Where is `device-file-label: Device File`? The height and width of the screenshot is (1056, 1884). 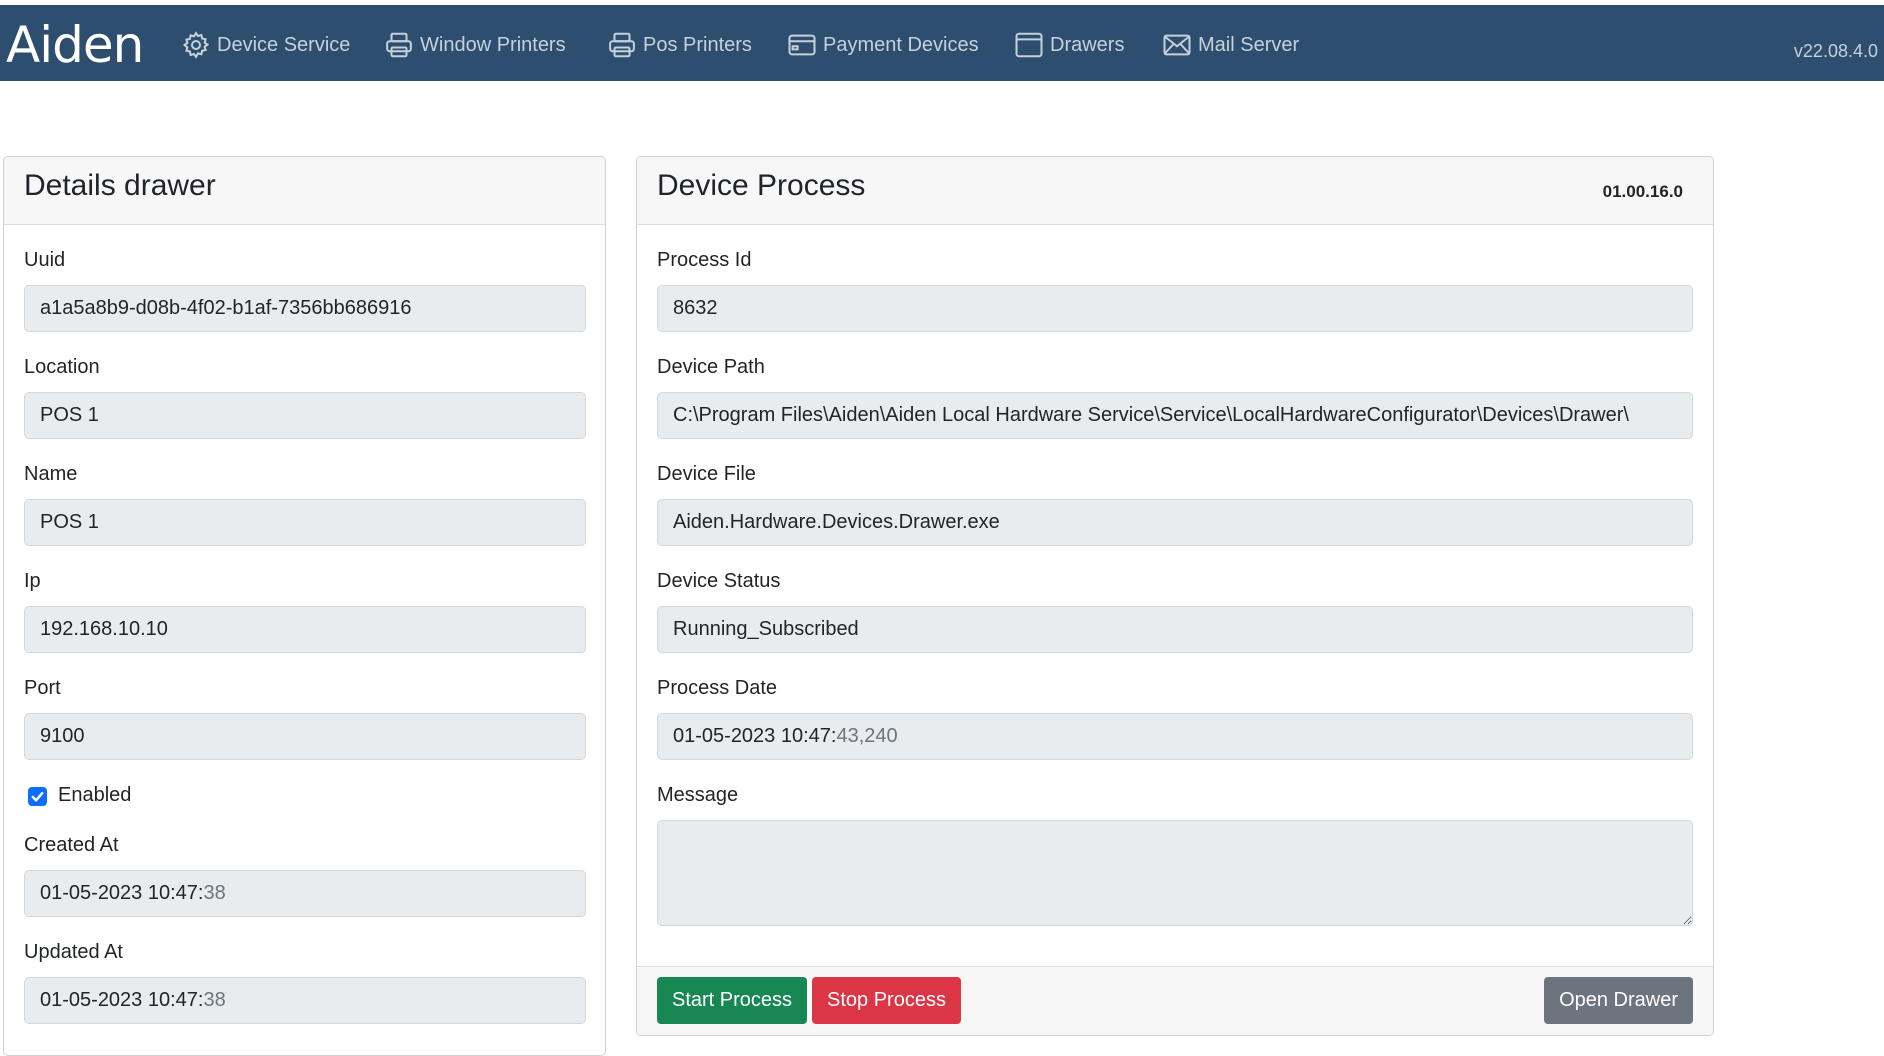 device-file-label: Device File is located at coordinates (706, 474).